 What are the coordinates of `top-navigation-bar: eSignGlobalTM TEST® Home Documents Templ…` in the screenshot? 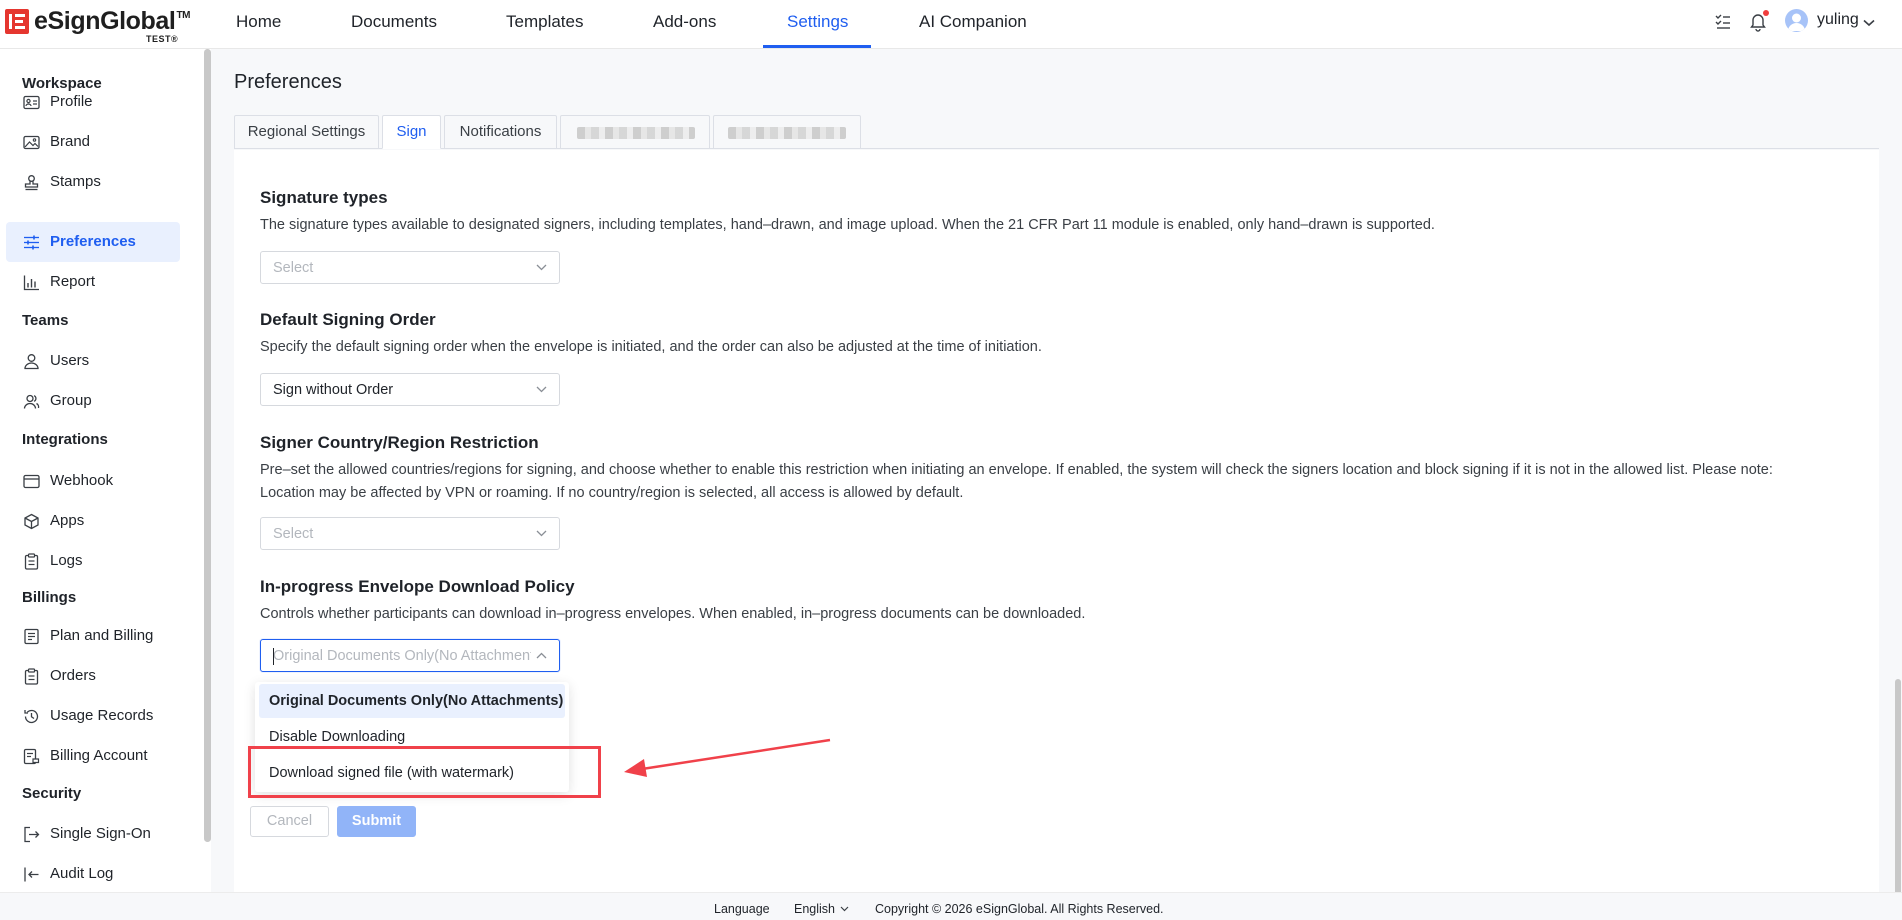 It's located at (951, 24).